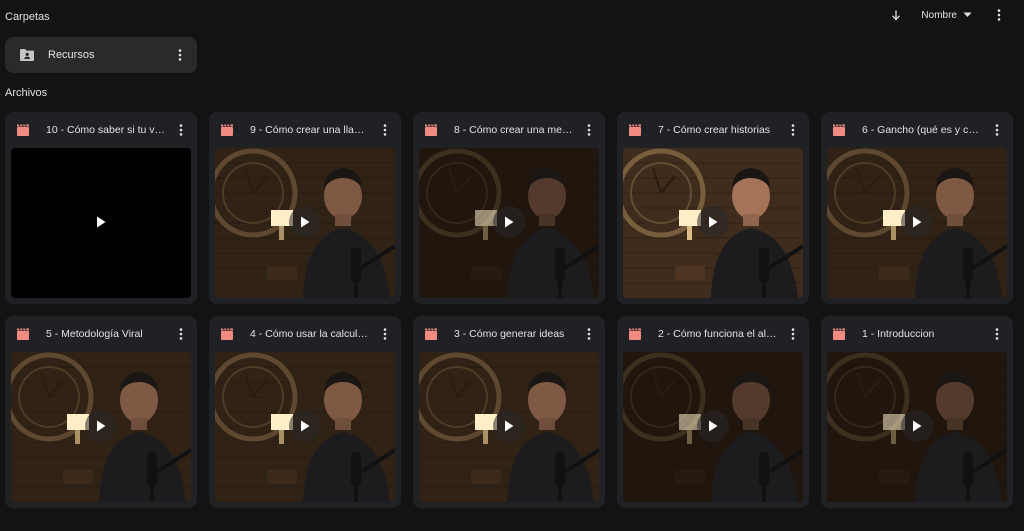 This screenshot has width=1024, height=531. I want to click on file-card: 5 - Metodología Viral, so click(101, 412).